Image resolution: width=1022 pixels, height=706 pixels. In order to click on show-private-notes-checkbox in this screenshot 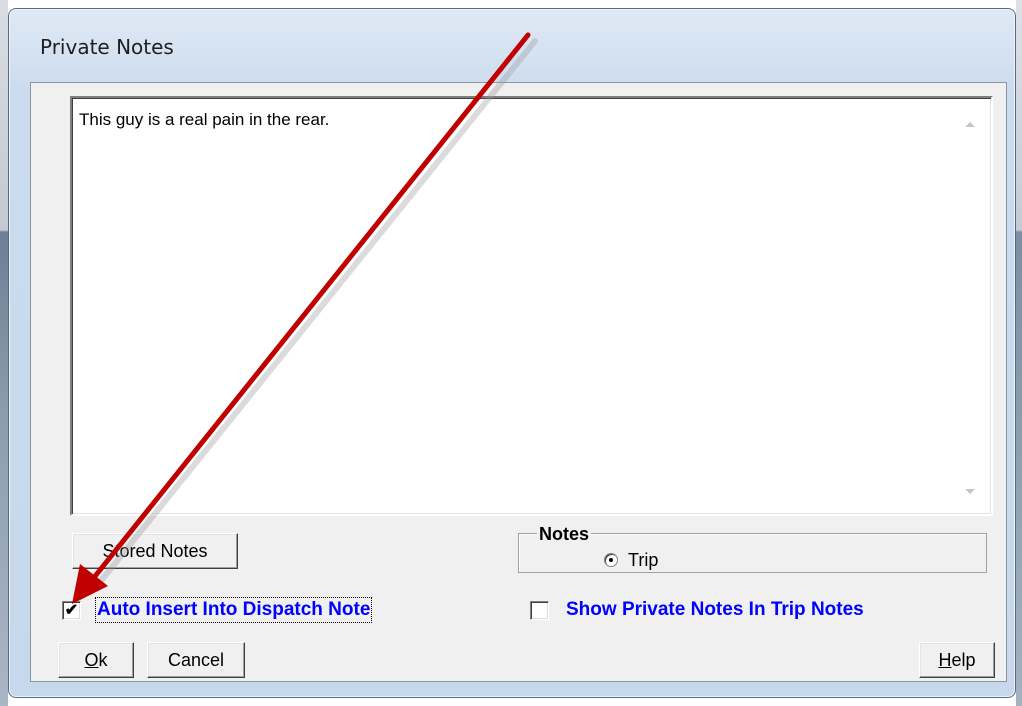, I will do `click(539, 610)`.